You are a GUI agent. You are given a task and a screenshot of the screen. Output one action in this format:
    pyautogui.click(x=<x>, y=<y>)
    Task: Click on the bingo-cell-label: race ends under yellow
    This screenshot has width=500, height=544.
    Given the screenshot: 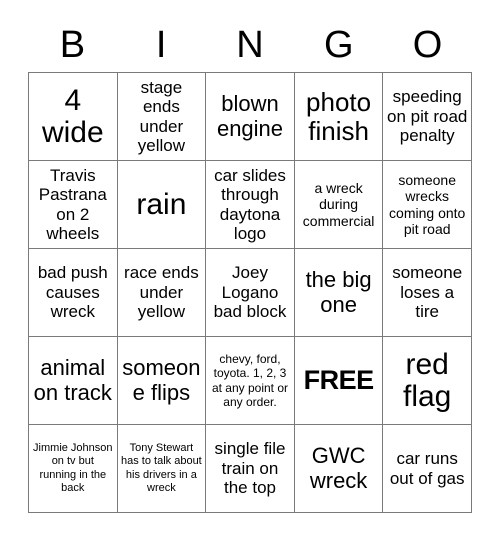 What is the action you would take?
    pyautogui.click(x=161, y=292)
    